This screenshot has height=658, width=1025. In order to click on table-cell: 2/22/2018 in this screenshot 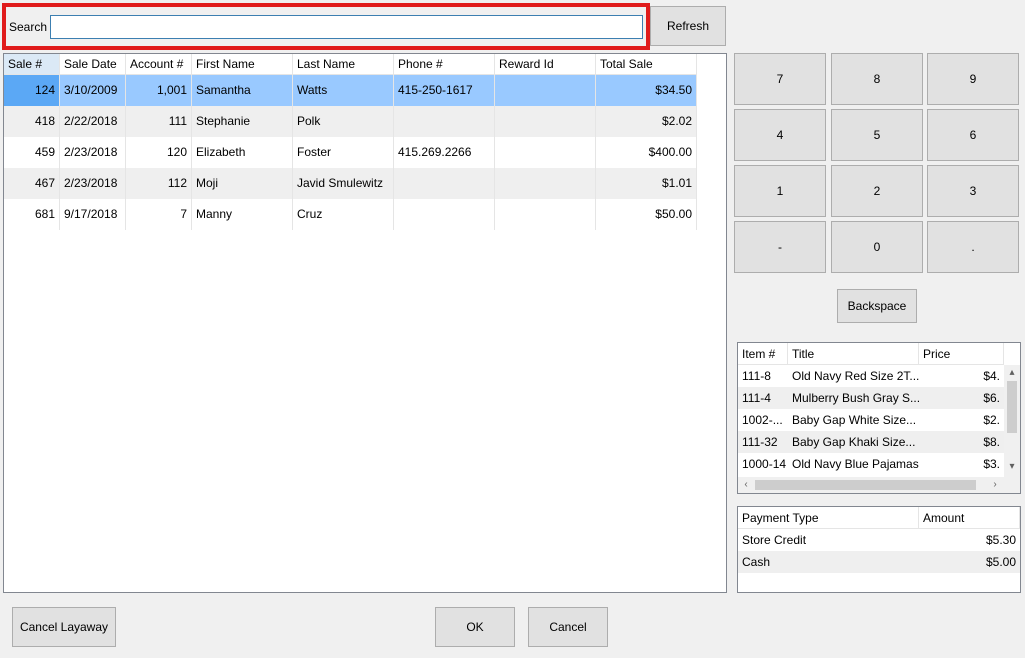, I will do `click(93, 121)`.